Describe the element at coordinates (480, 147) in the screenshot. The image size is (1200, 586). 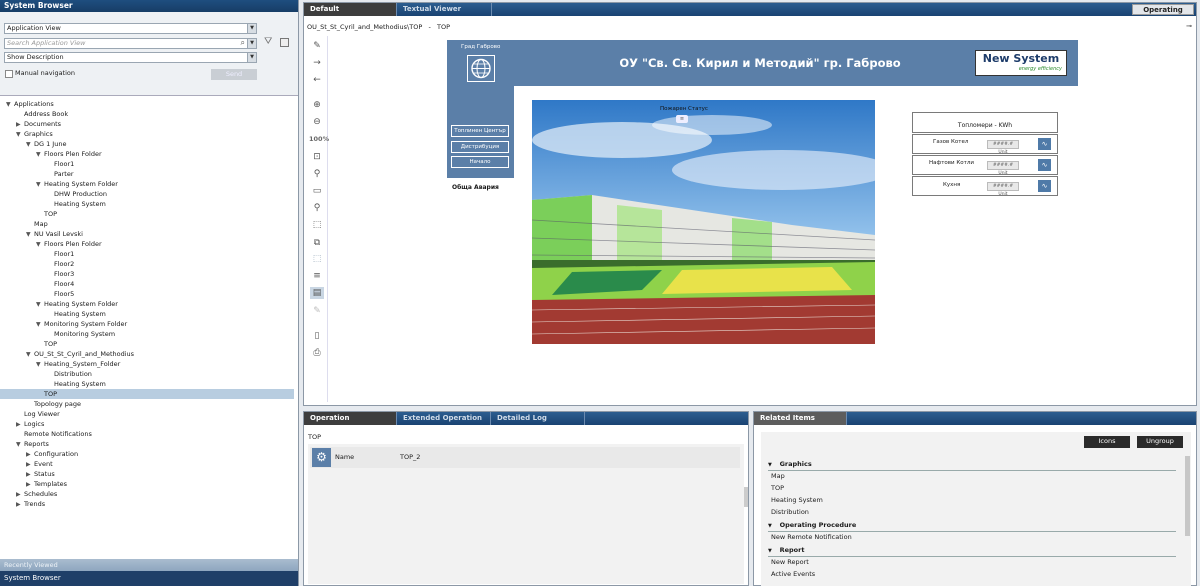
I see `distribution-button: Дистрибуция` at that location.